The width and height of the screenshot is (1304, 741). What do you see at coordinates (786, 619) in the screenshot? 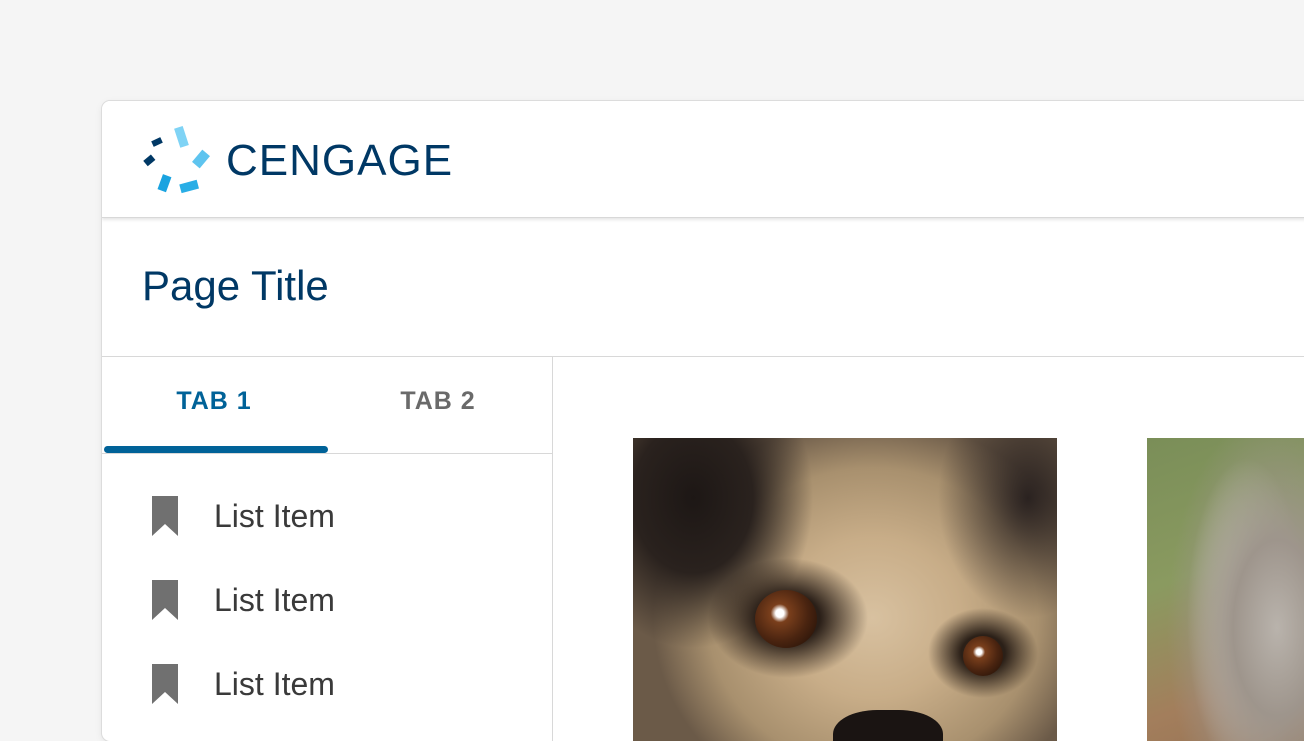
I see `pug-left-eye` at bounding box center [786, 619].